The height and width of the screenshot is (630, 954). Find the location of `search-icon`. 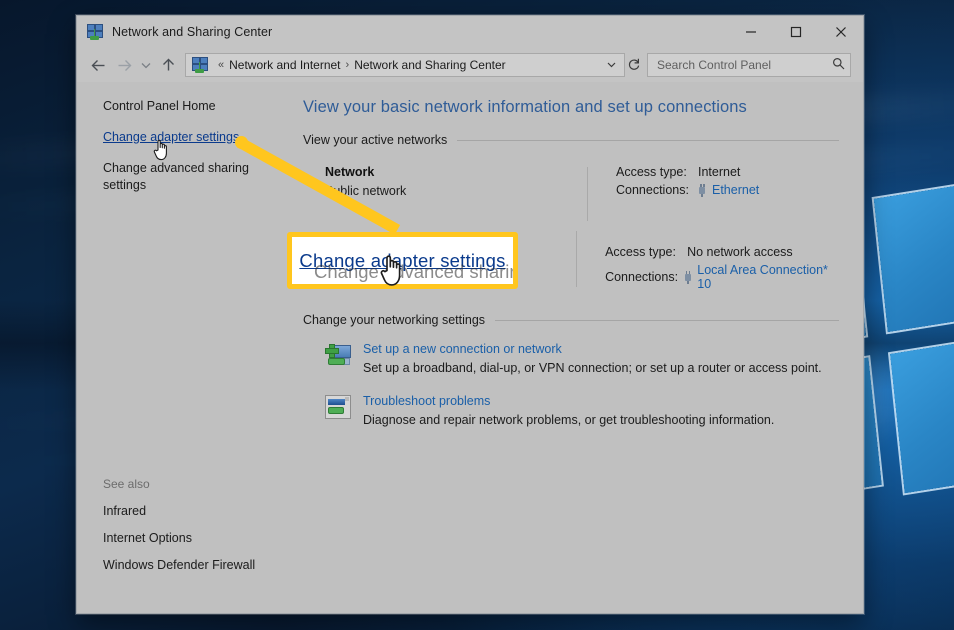

search-icon is located at coordinates (838, 65).